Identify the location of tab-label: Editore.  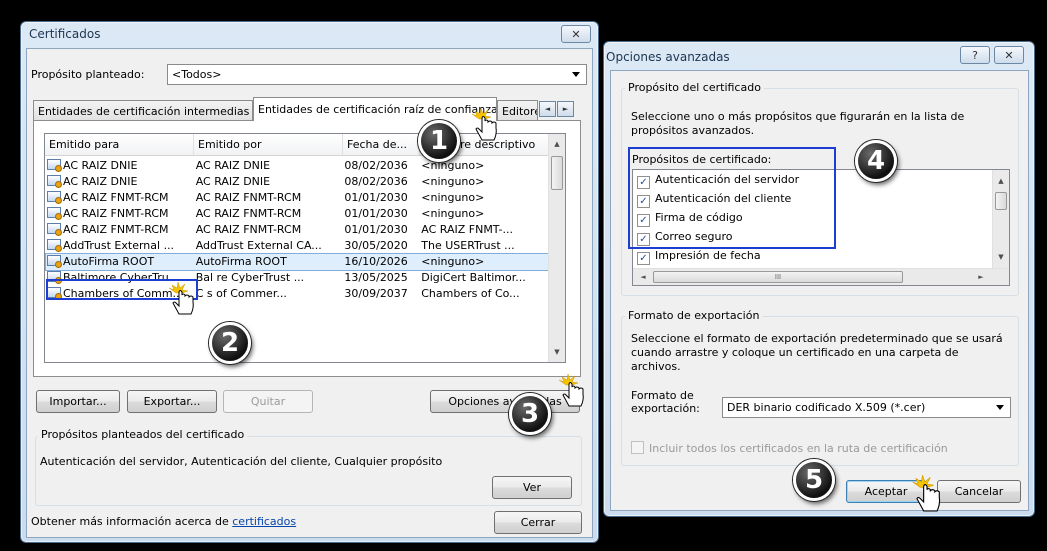
(520, 111).